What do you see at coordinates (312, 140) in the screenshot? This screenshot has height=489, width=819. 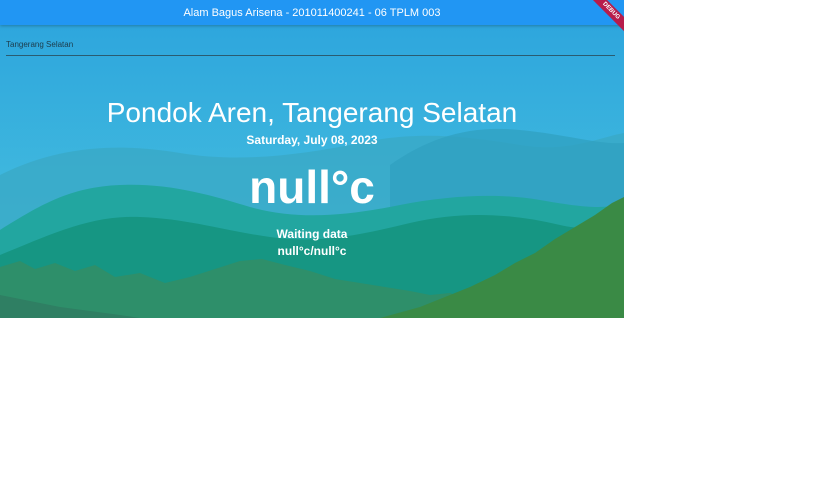 I see `current-date: Saturday, July 08, 2023` at bounding box center [312, 140].